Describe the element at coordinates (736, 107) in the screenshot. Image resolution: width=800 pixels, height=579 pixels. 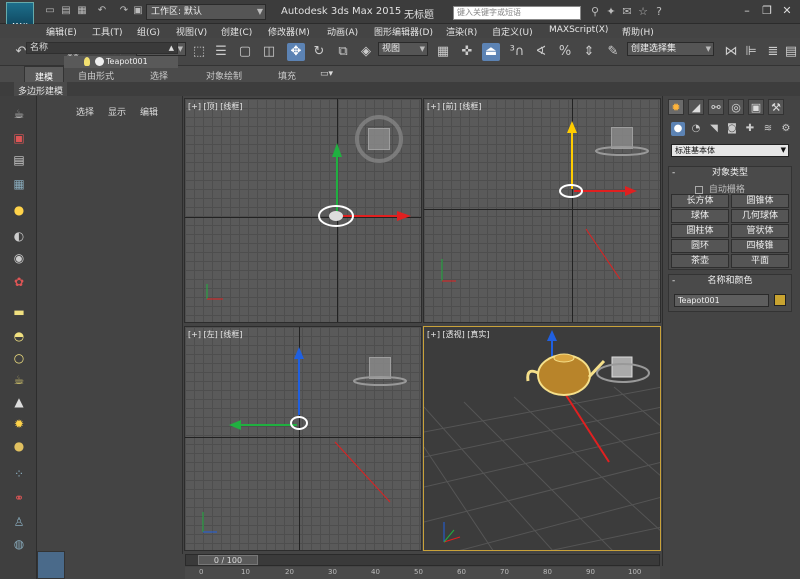
I see `motion-tab-icon: ◎` at that location.